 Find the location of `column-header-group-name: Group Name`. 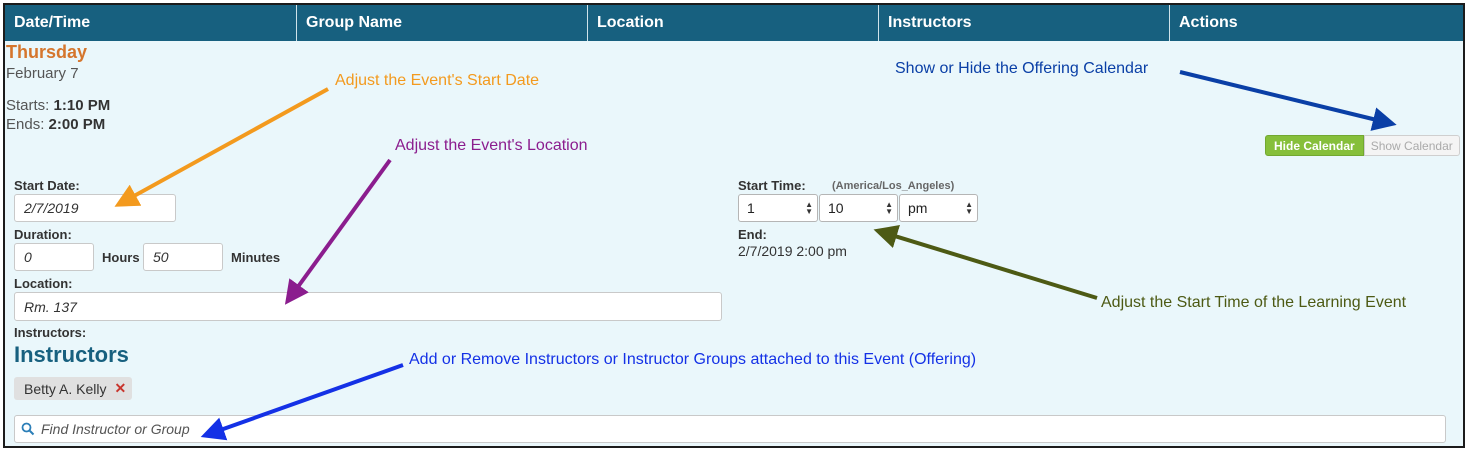

column-header-group-name: Group Name is located at coordinates (442, 23).